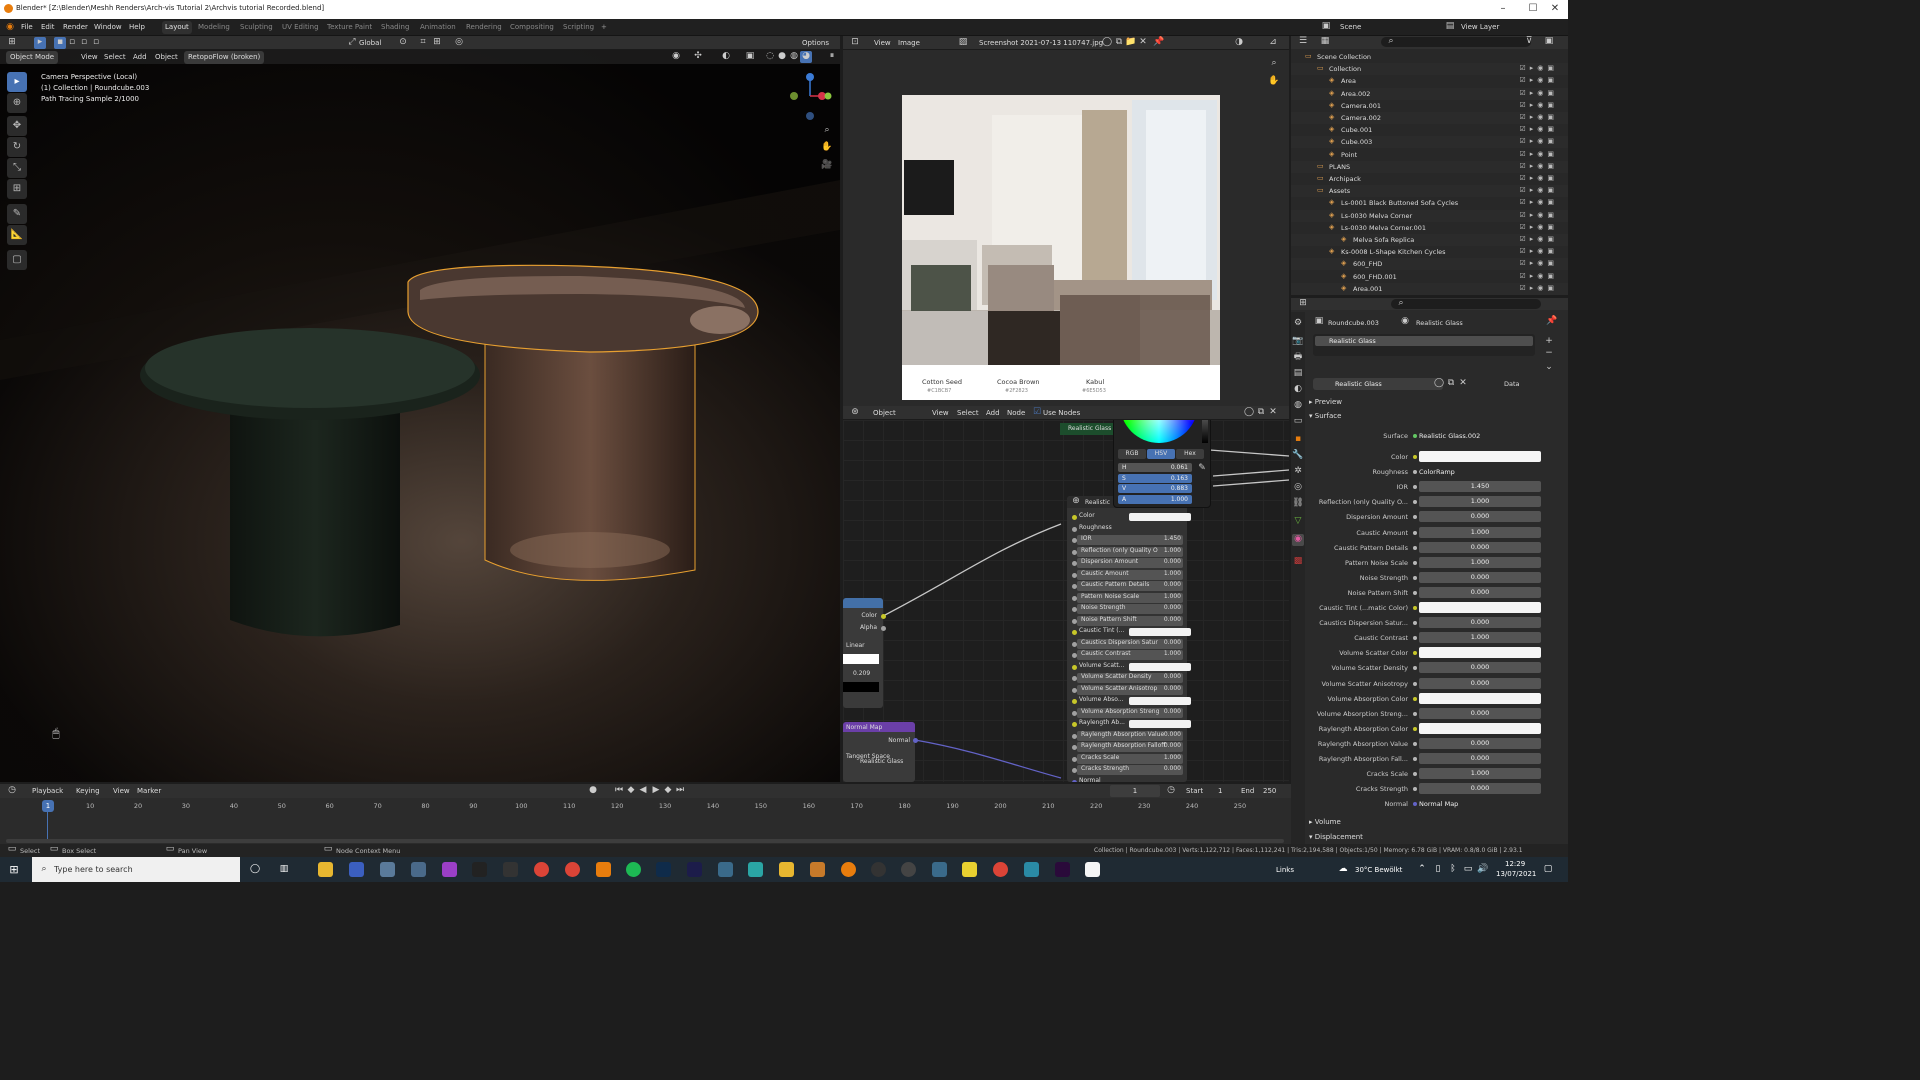 The width and height of the screenshot is (1920, 1080). I want to click on xray-icon: ▣, so click(750, 57).